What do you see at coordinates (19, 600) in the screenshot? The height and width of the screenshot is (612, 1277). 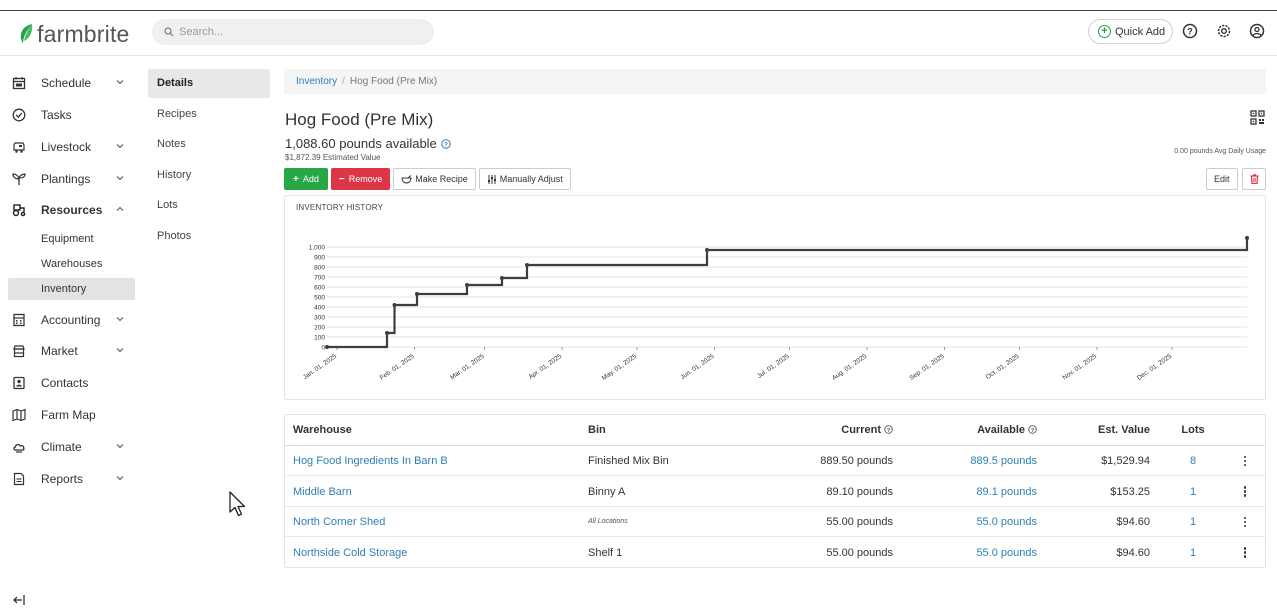 I see `collapse-sidebar-icon` at bounding box center [19, 600].